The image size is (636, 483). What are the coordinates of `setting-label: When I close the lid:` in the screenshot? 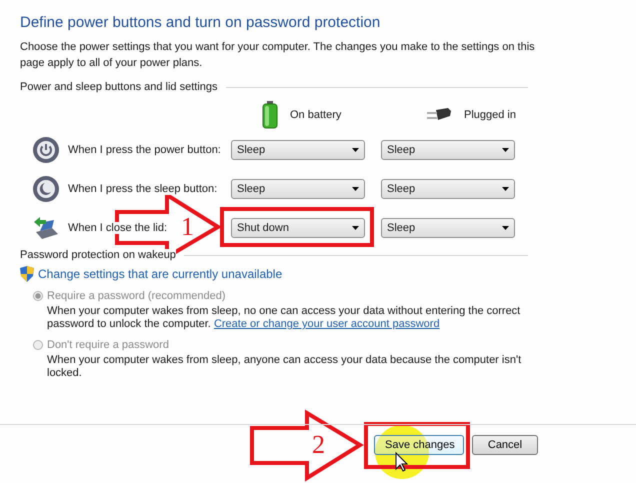 It's located at (118, 228).